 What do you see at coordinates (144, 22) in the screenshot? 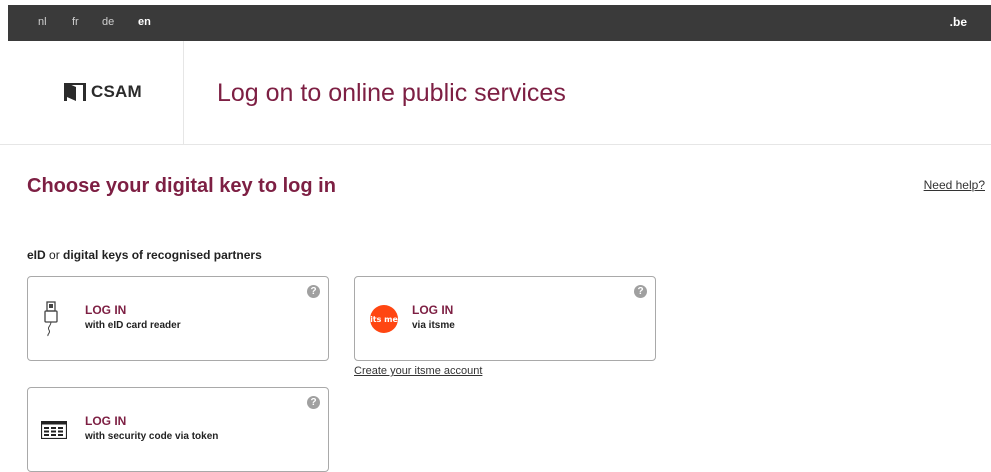
I see `language-en: en` at bounding box center [144, 22].